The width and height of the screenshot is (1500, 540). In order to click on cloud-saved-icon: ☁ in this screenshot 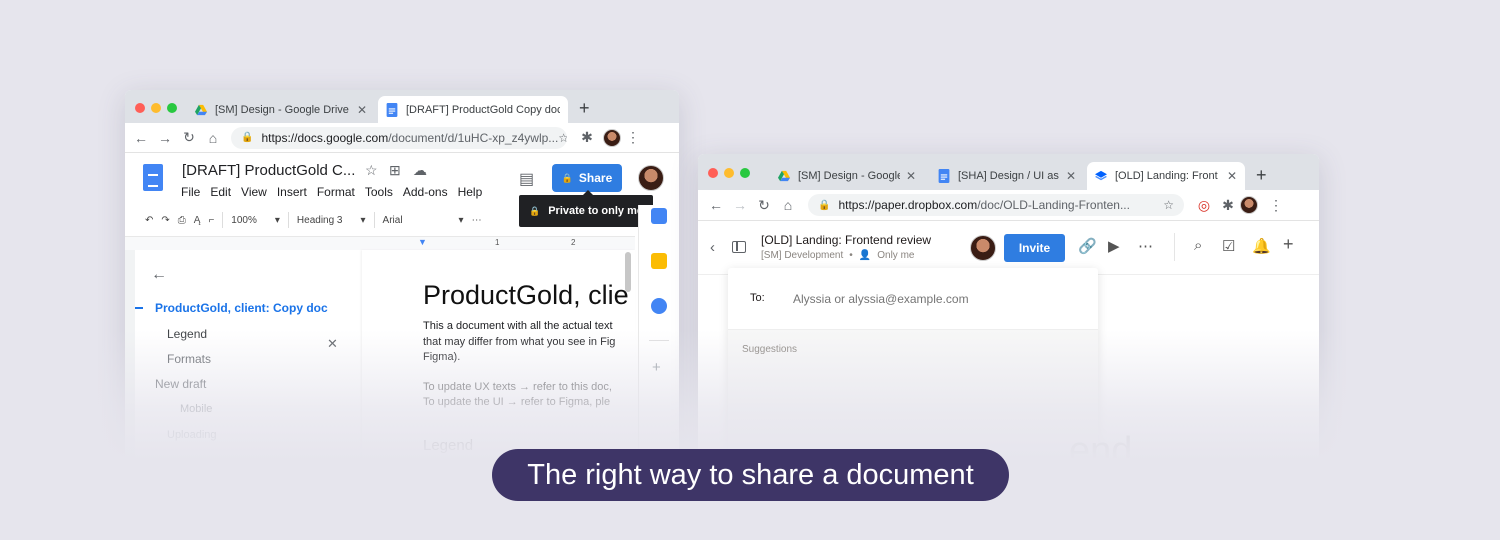, I will do `click(420, 170)`.